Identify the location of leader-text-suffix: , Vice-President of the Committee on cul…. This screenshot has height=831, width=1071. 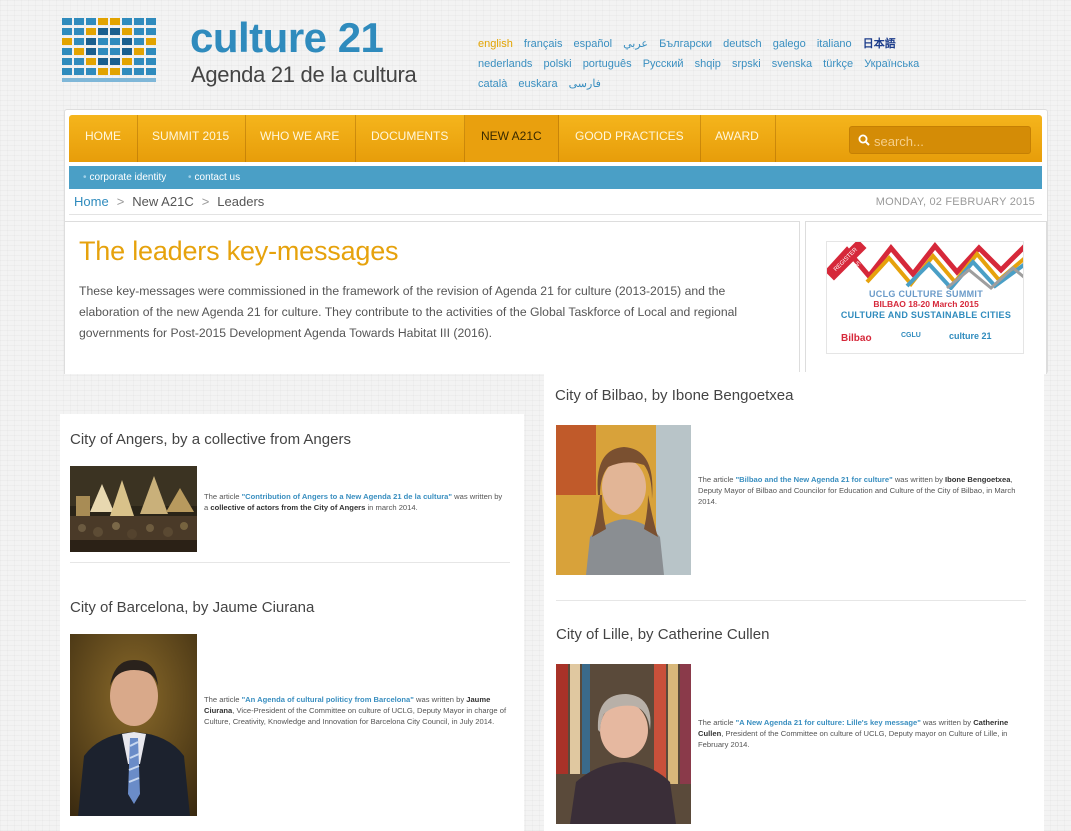
(355, 716).